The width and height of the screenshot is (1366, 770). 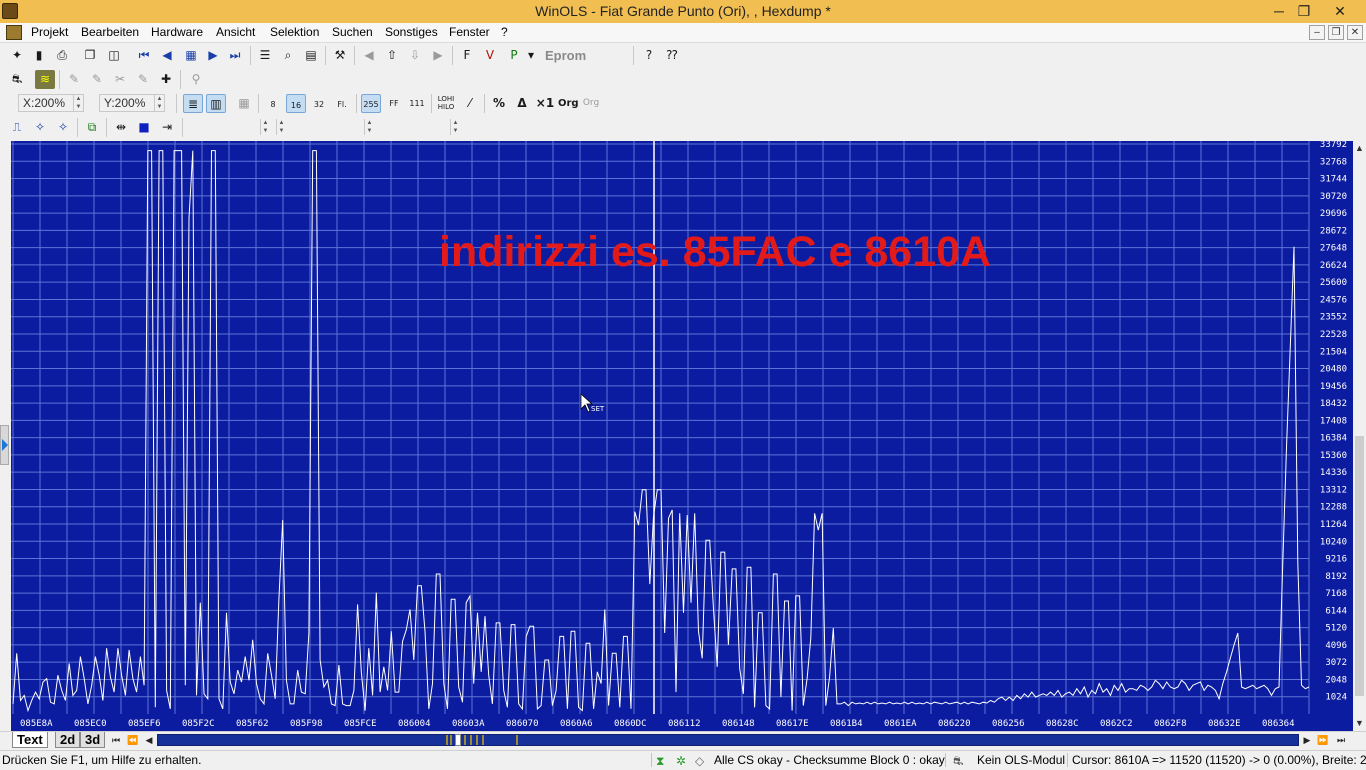 I want to click on y-zoom-spinner: Y:200% ▲ ▼, so click(x=132, y=103).